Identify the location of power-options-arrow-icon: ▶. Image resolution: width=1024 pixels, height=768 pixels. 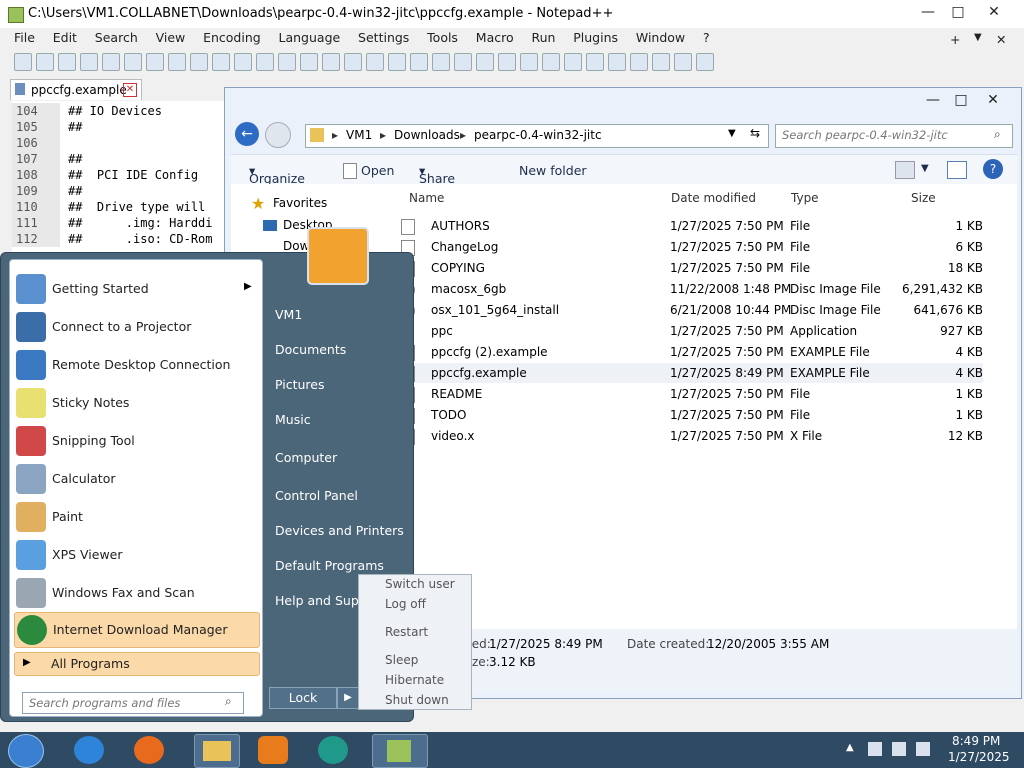
(348, 698).